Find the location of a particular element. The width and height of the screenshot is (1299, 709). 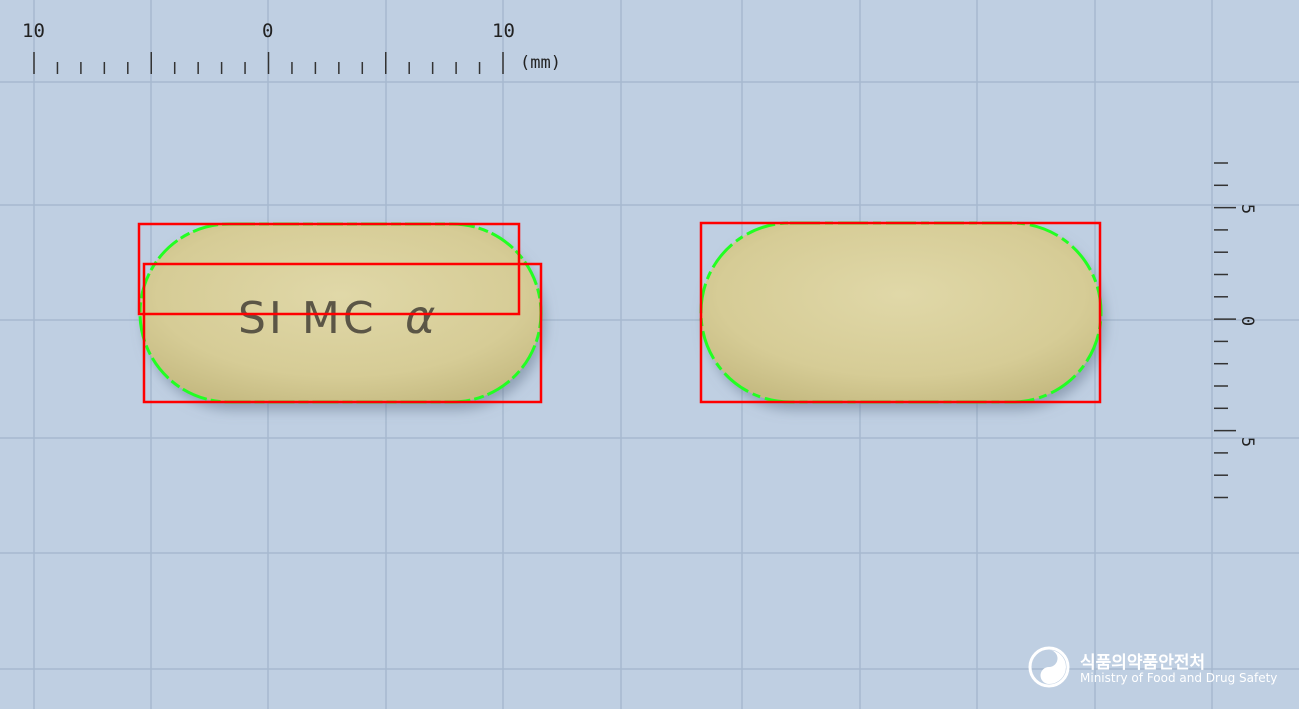

pill-back is located at coordinates (901, 312).